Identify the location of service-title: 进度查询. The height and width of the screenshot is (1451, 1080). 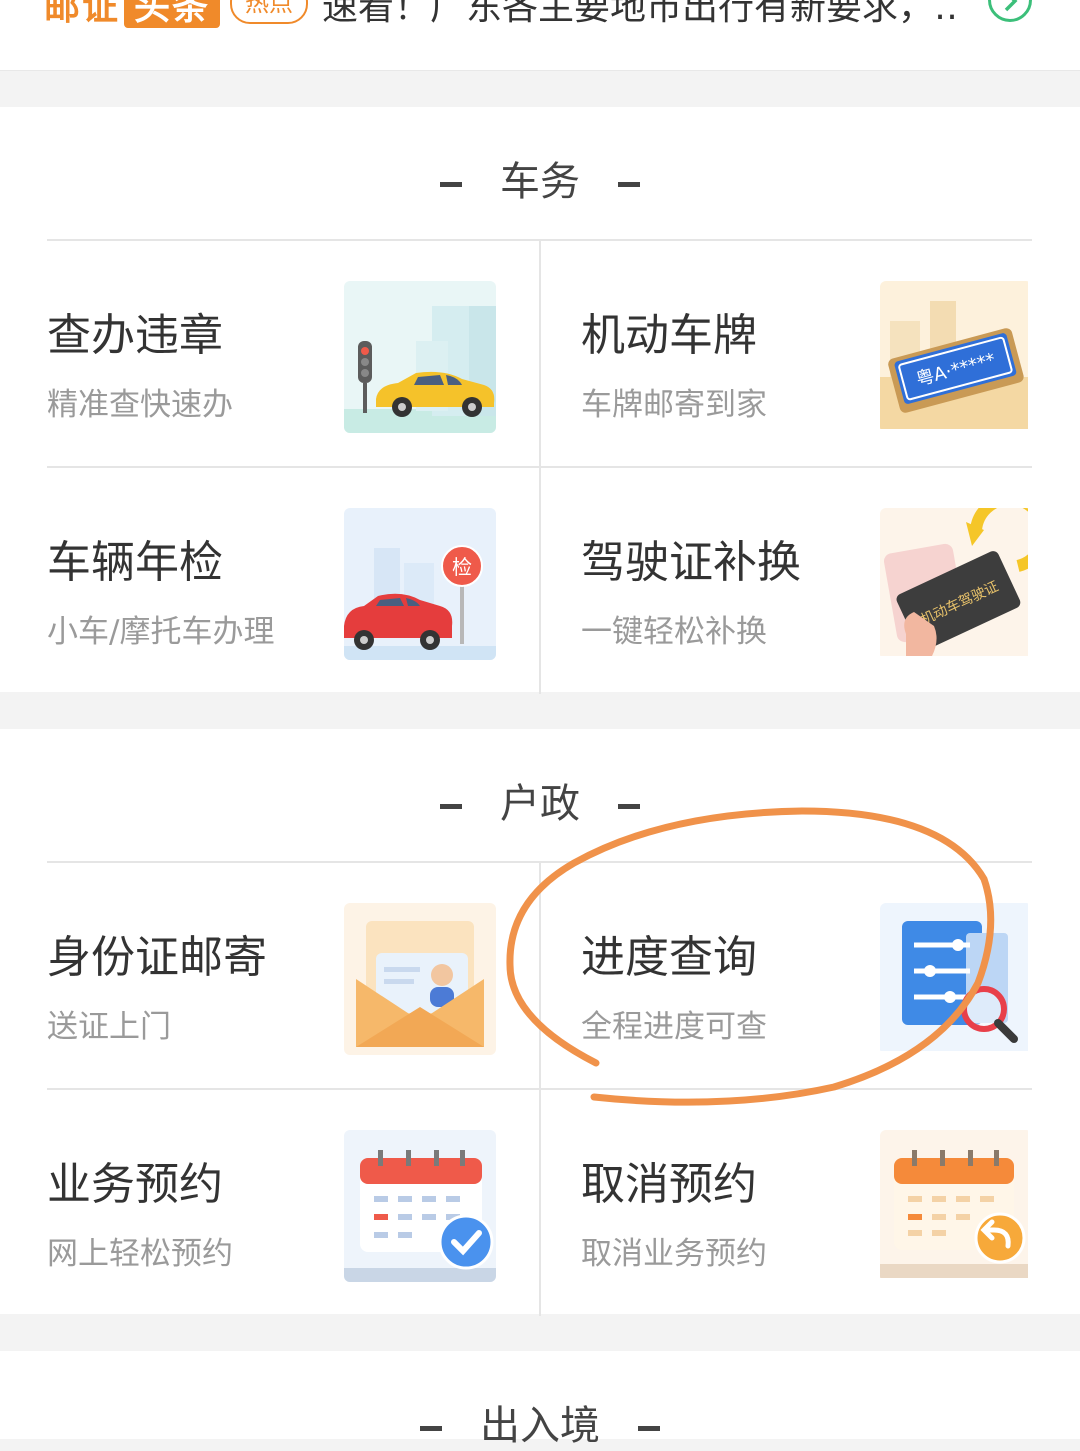
(669, 957).